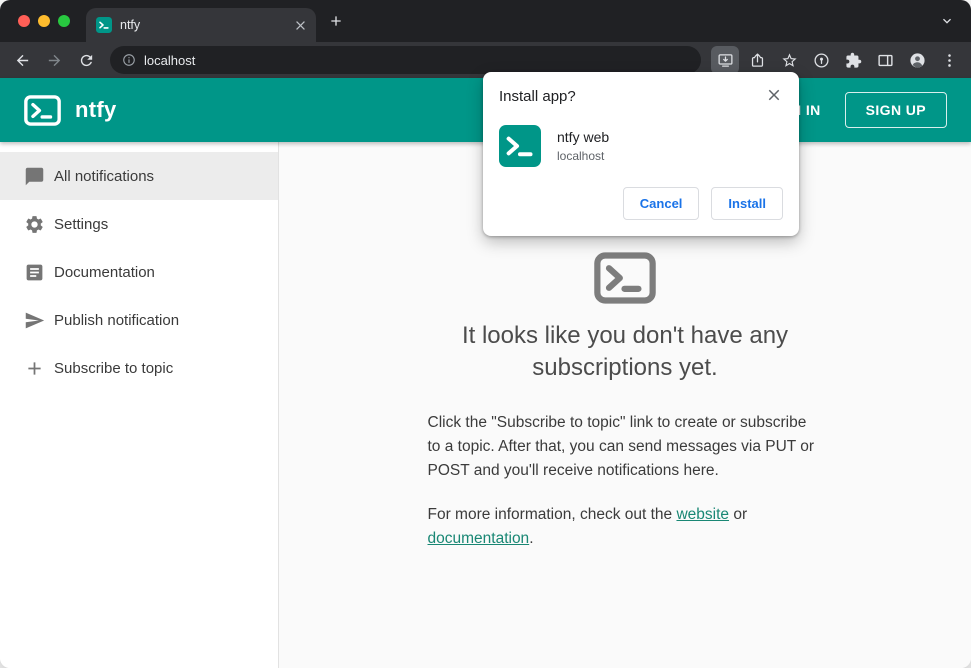  I want to click on sidebar-item-documentation: Documentation, so click(139, 272).